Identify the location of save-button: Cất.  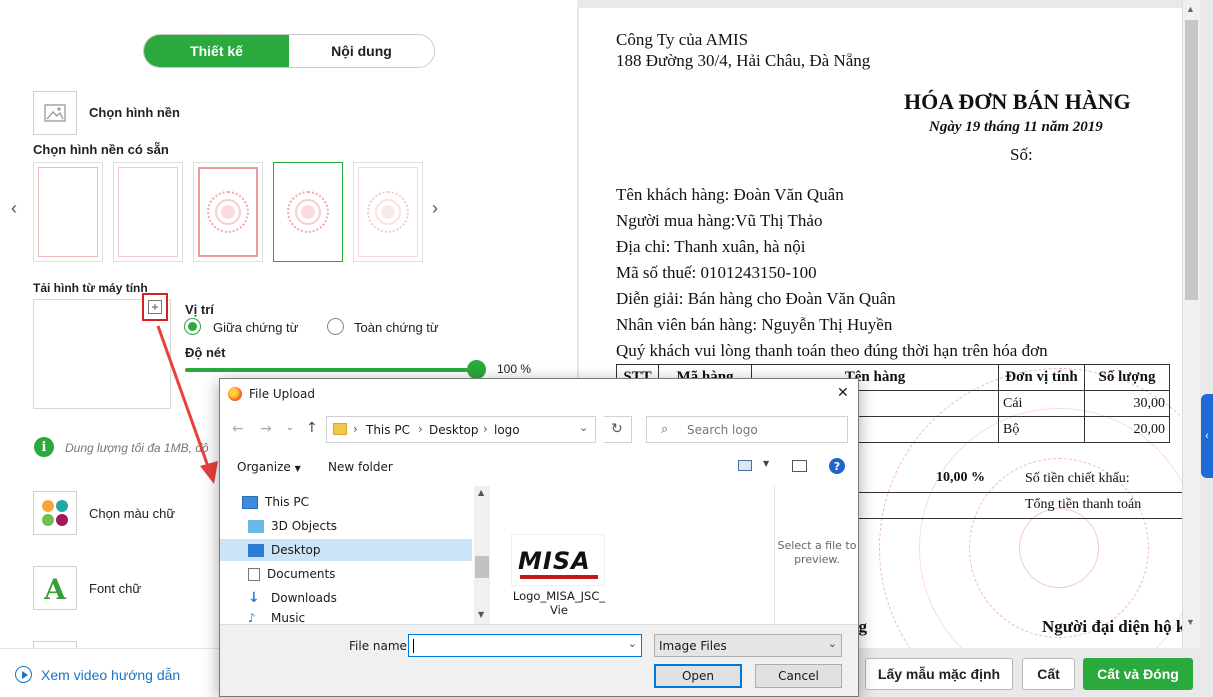
(1048, 674).